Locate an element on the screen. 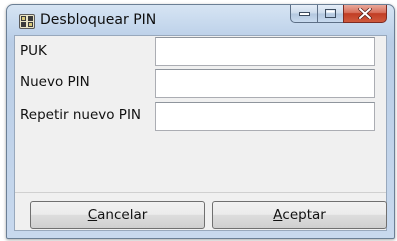  repeat-new-pin-input is located at coordinates (265, 116).